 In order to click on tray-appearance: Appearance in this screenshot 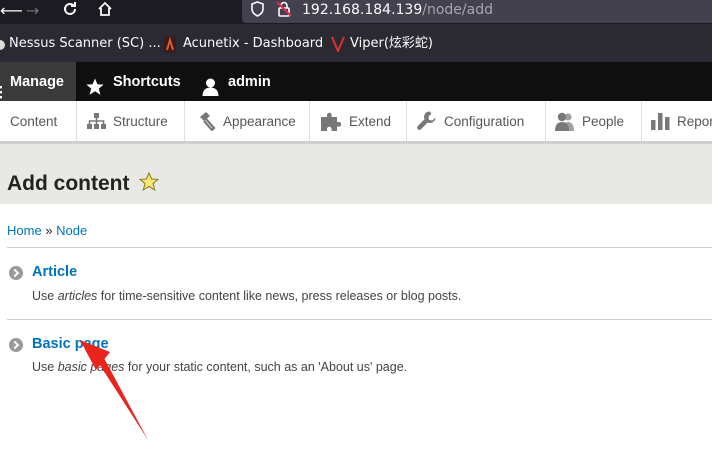, I will do `click(259, 121)`.